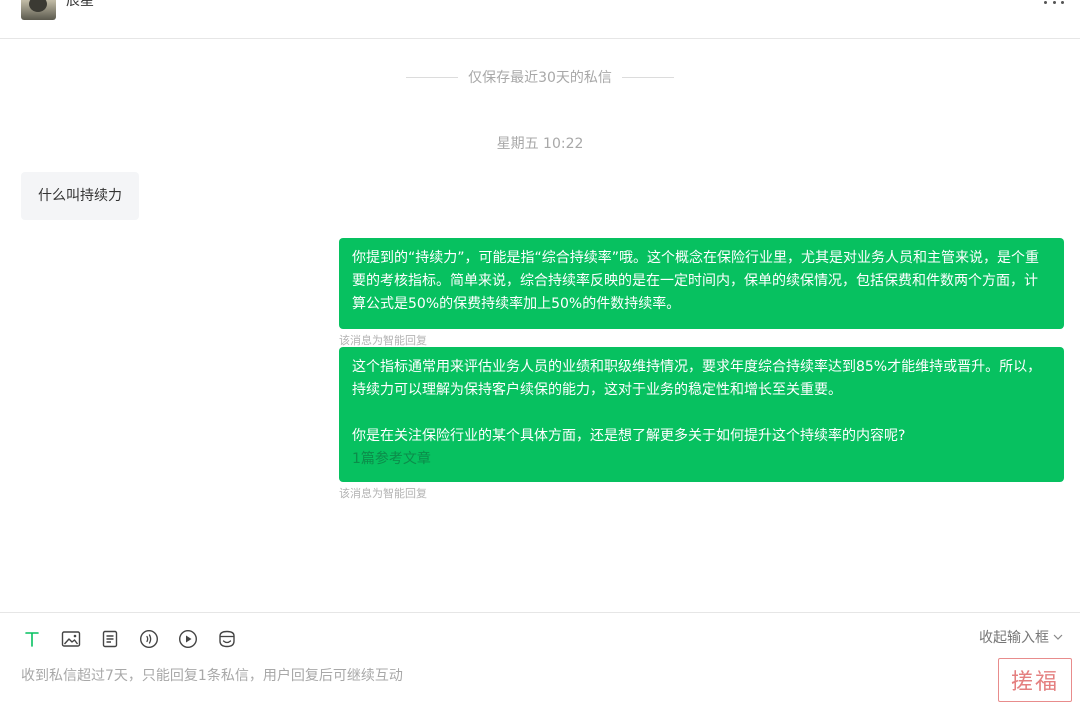 The image size is (1080, 708). I want to click on collapse-input-label: 收起输入框, so click(1014, 638).